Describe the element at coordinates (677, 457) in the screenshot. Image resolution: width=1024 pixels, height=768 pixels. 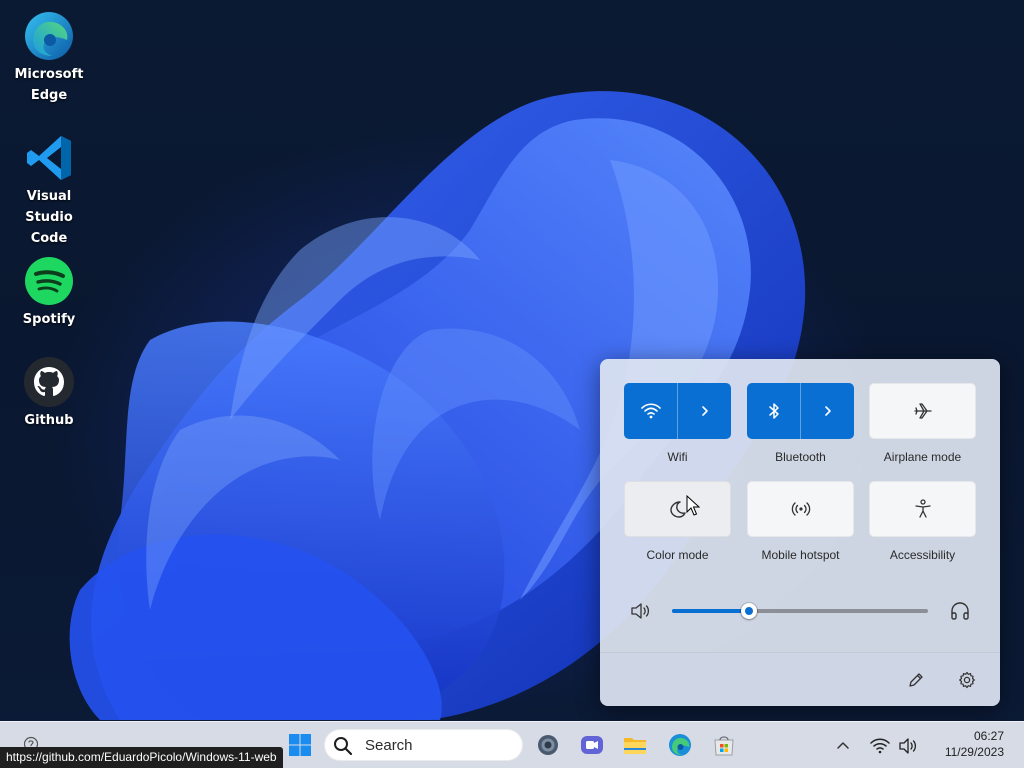
I see `tile-label: Wifi` at that location.